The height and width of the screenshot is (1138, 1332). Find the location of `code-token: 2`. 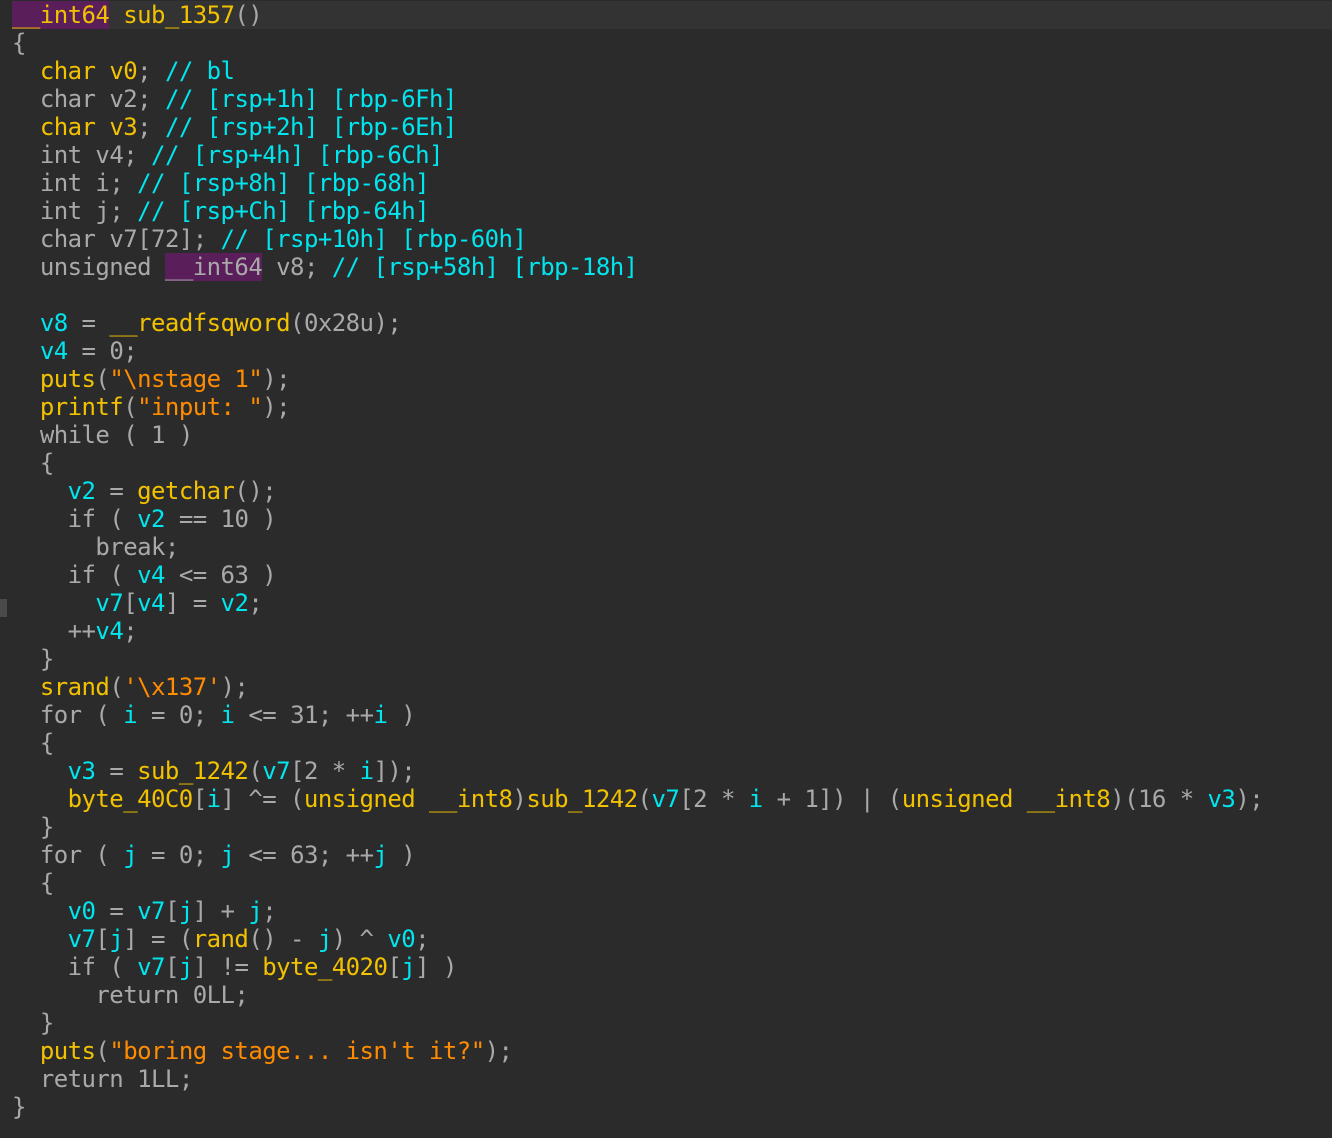

code-token: 2 is located at coordinates (311, 771).